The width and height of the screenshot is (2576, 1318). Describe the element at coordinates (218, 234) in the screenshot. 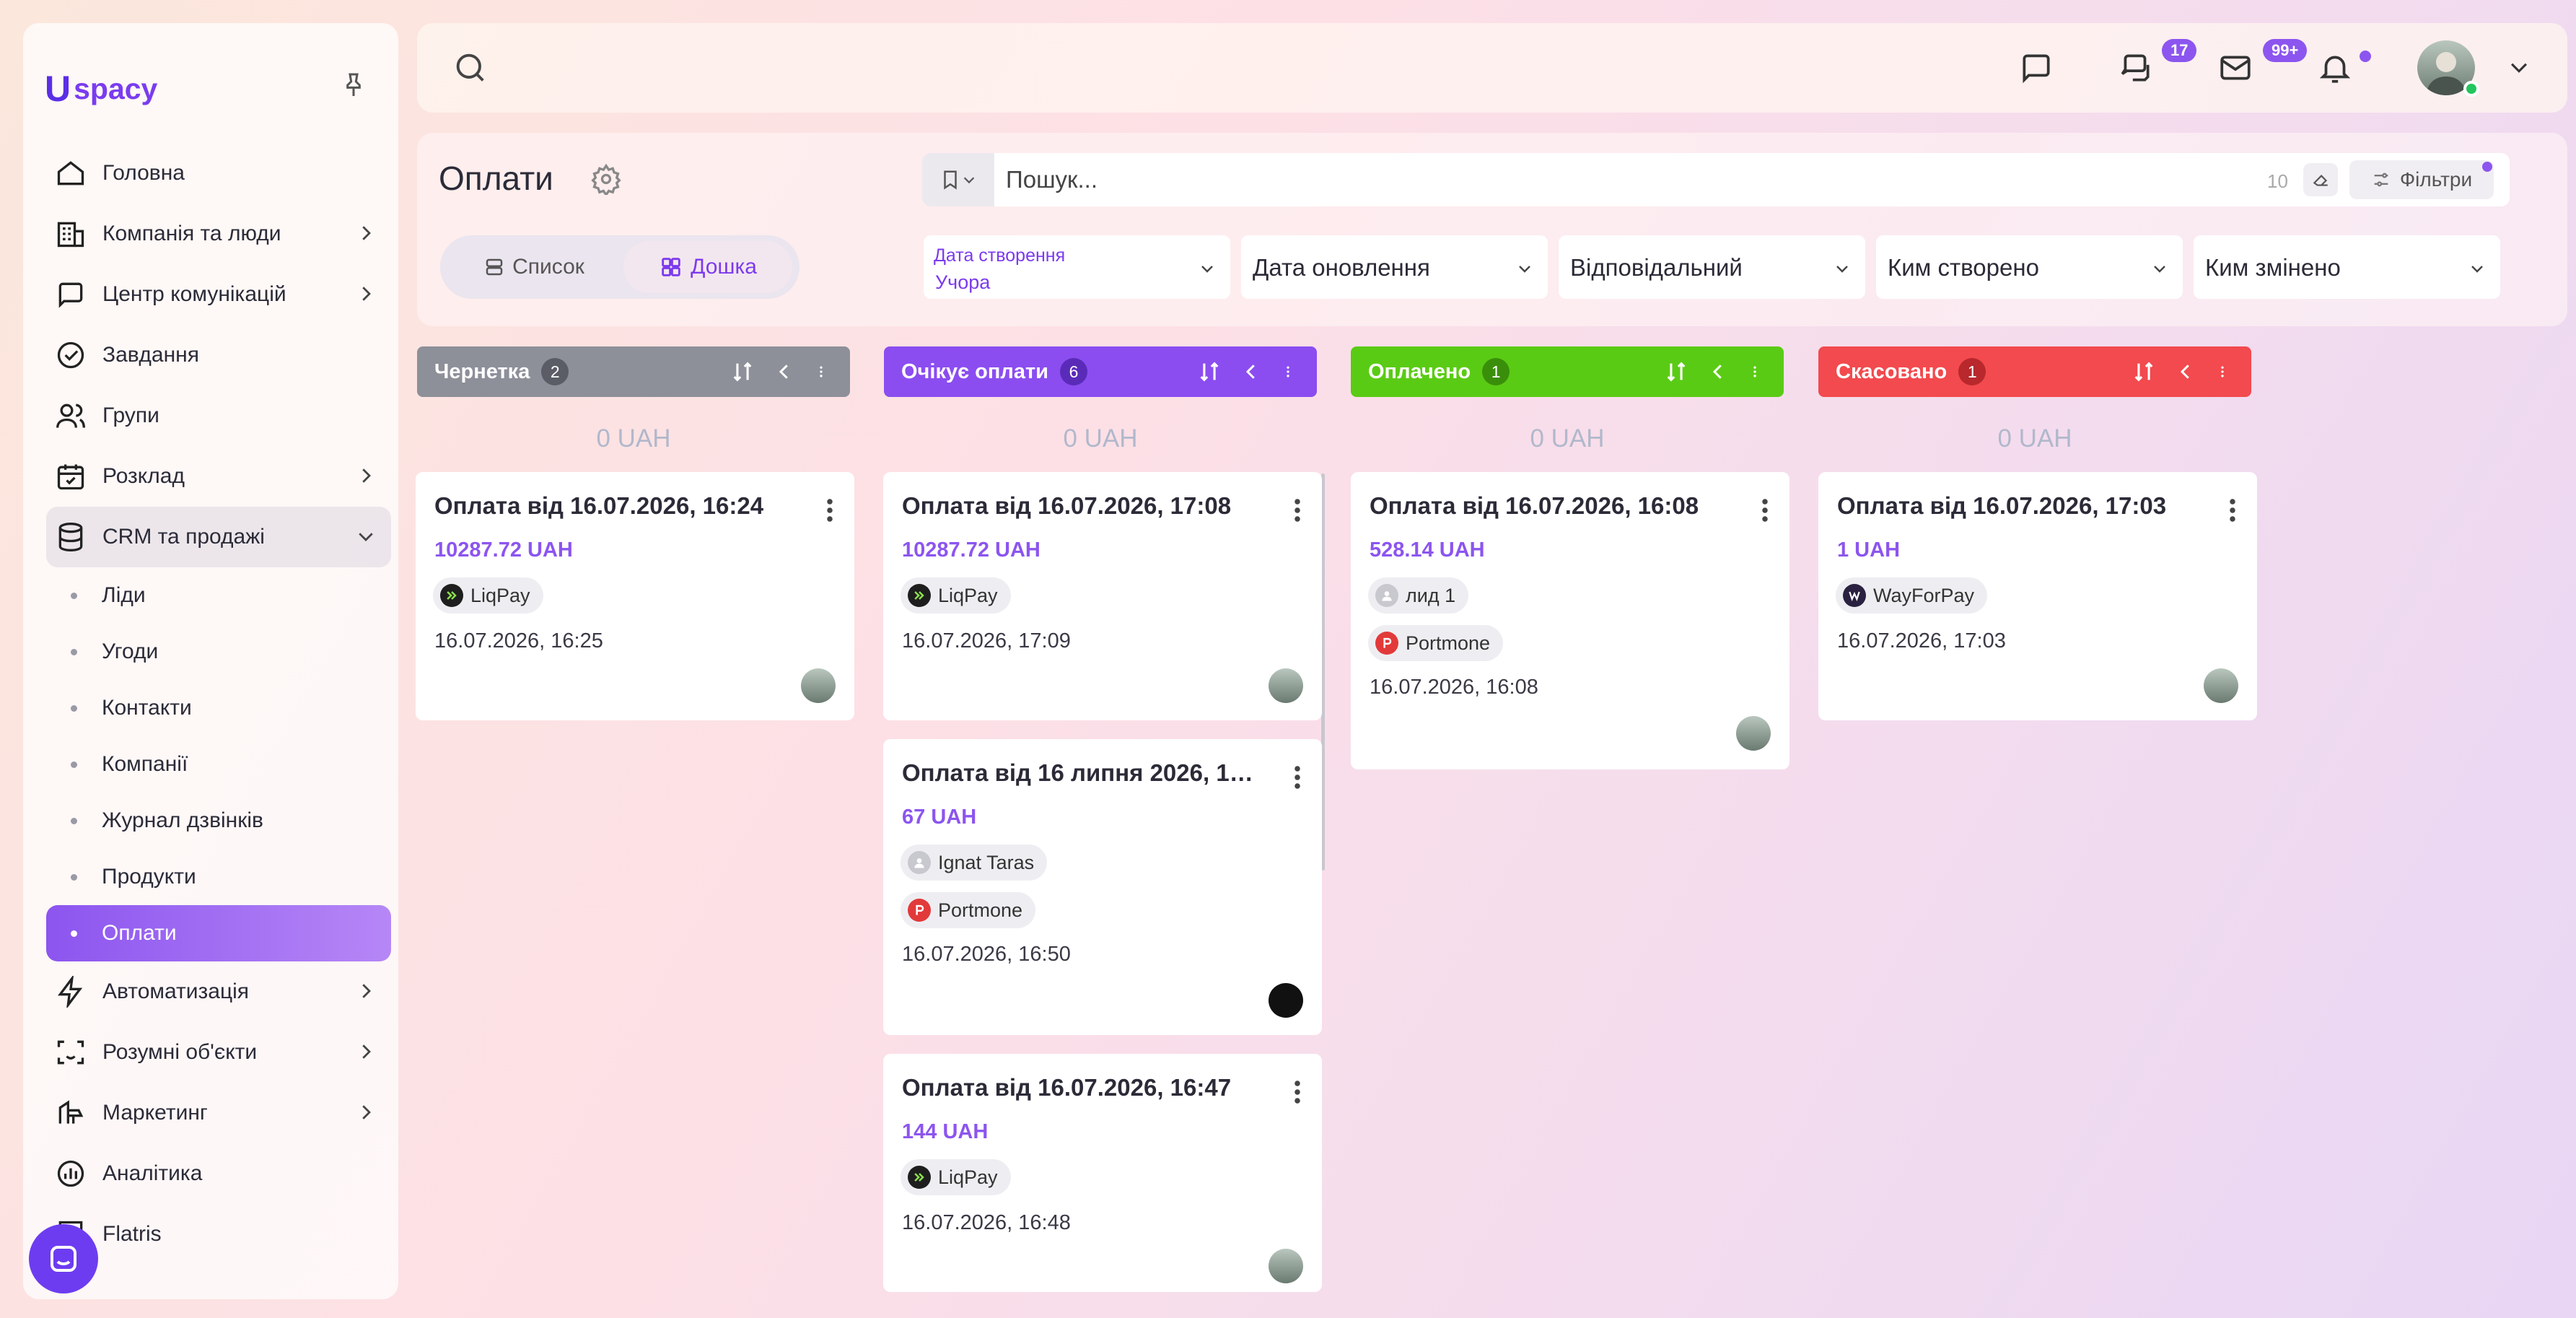

I see `sidebar-item-company: Компанія та люди` at that location.